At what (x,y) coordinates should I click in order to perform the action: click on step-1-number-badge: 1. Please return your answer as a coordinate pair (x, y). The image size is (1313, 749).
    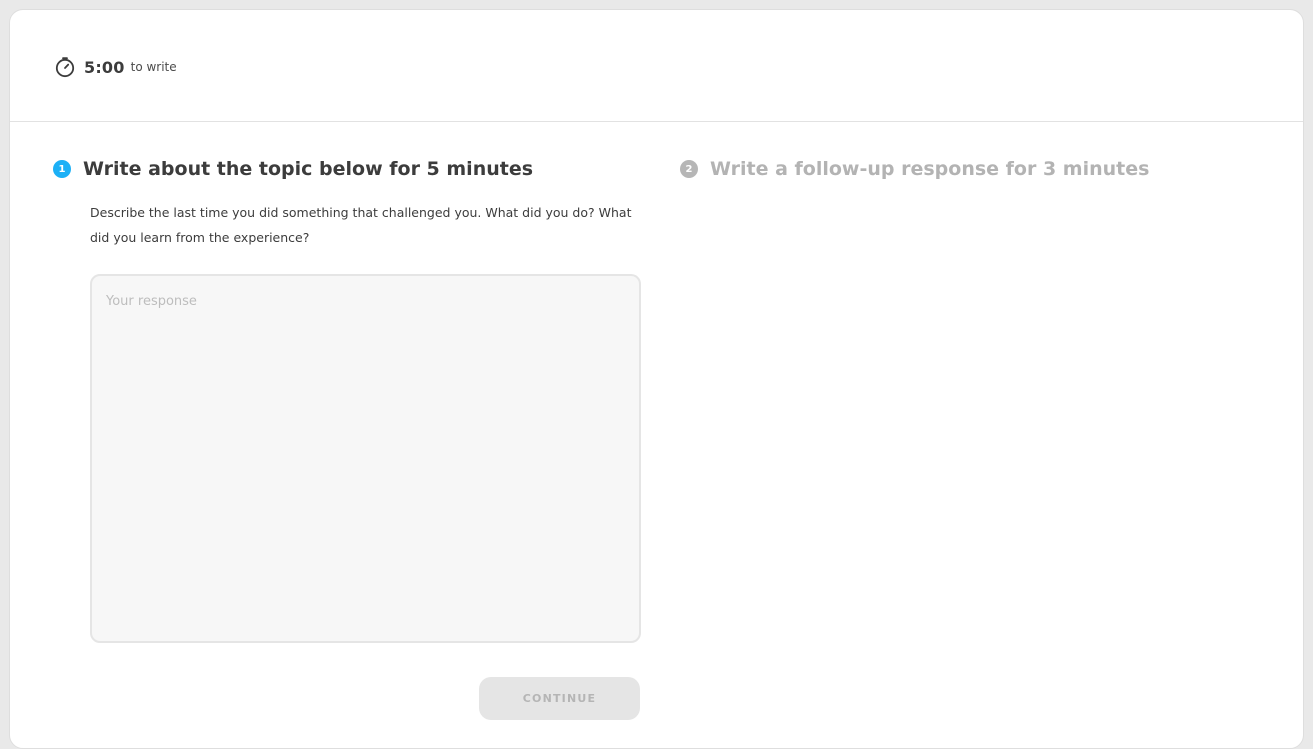
    Looking at the image, I should click on (62, 169).